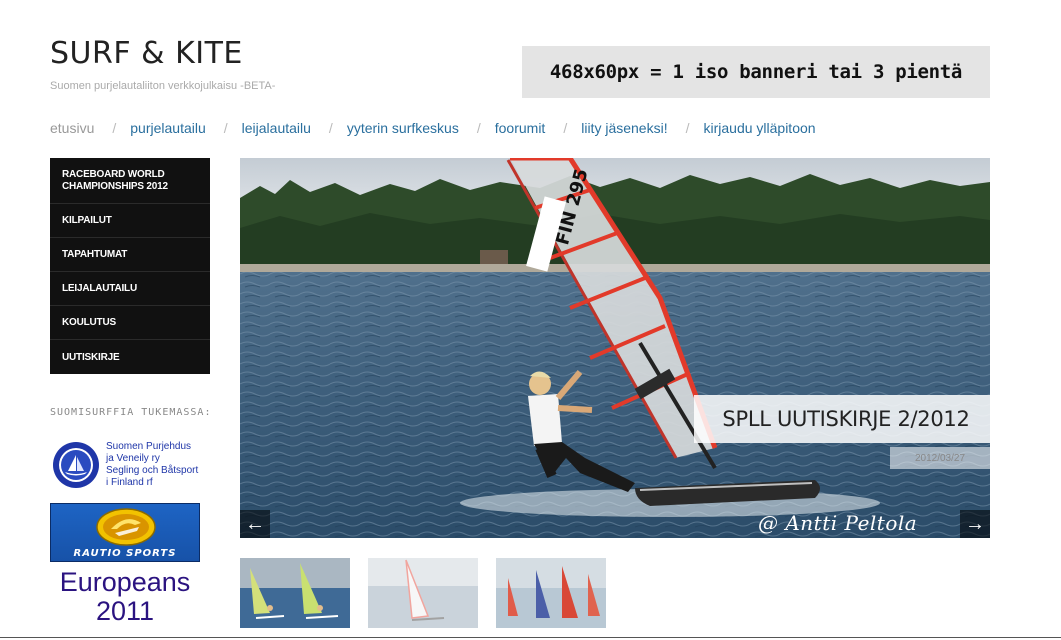 Image resolution: width=1061 pixels, height=640 pixels. Describe the element at coordinates (76, 465) in the screenshot. I see `spll-seal-icon` at that location.